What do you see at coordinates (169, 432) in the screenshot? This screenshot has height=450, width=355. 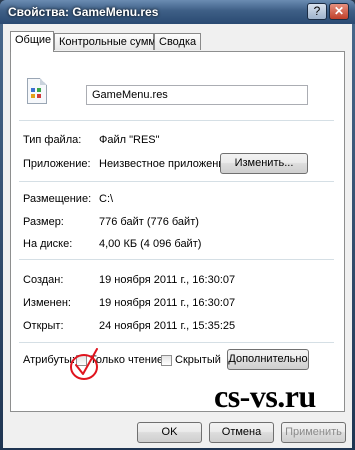 I see `ok-button: OK` at bounding box center [169, 432].